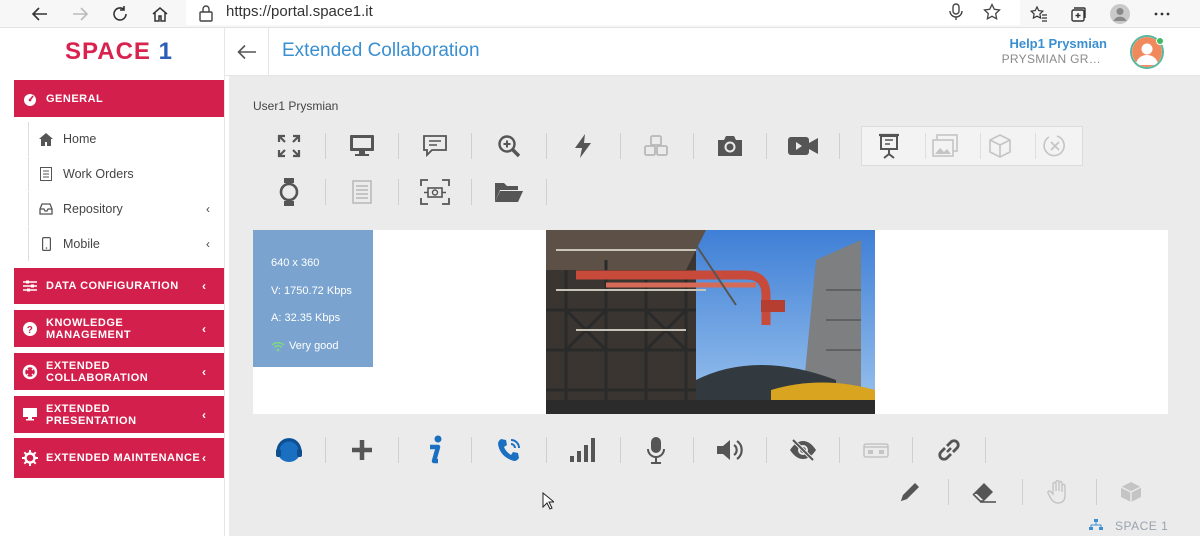 Image resolution: width=1200 pixels, height=536 pixels. I want to click on audio-bitrate-text: A: 32.35 Kbps, so click(306, 318).